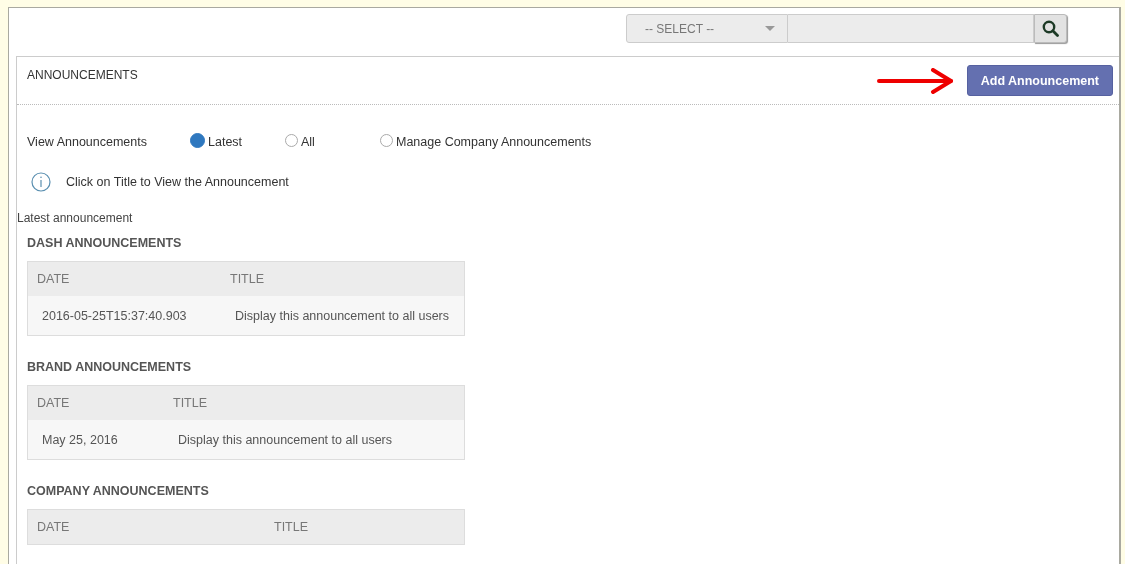 The height and width of the screenshot is (564, 1125). What do you see at coordinates (75, 218) in the screenshot?
I see `section-caption: Latest announcement` at bounding box center [75, 218].